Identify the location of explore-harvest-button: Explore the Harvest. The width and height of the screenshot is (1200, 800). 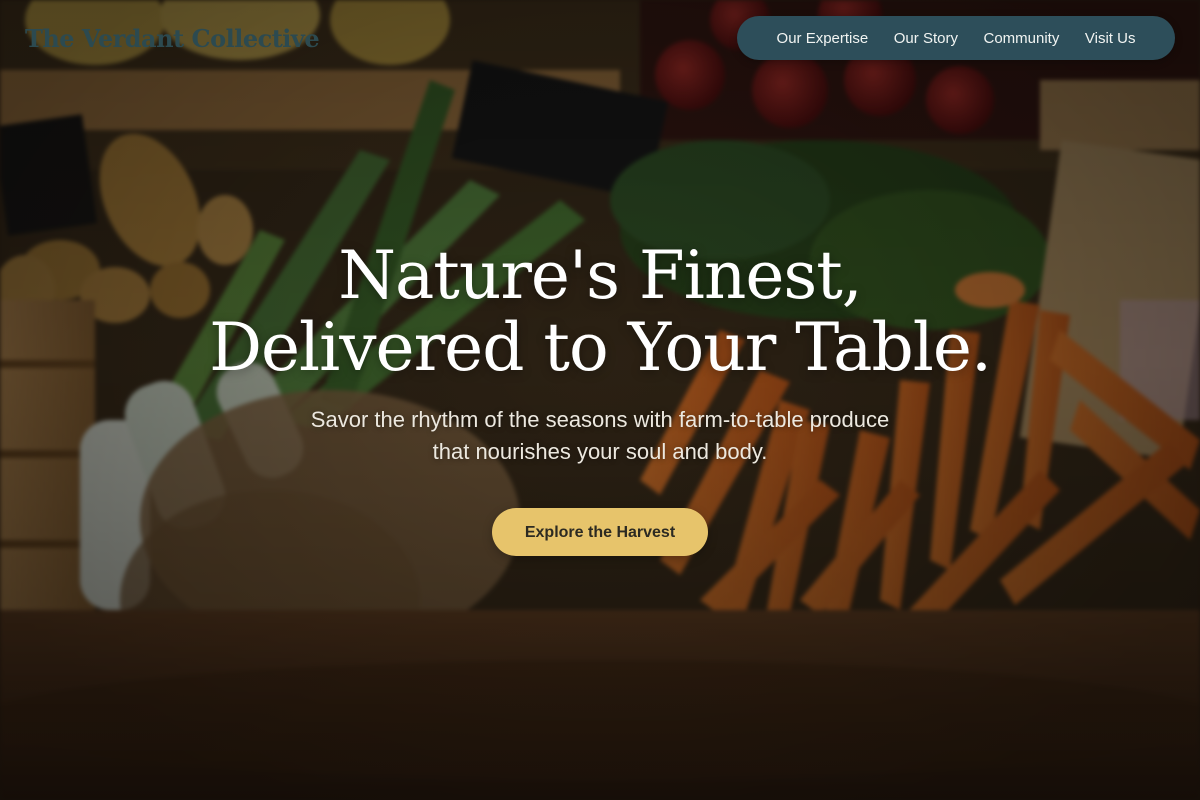
(600, 532).